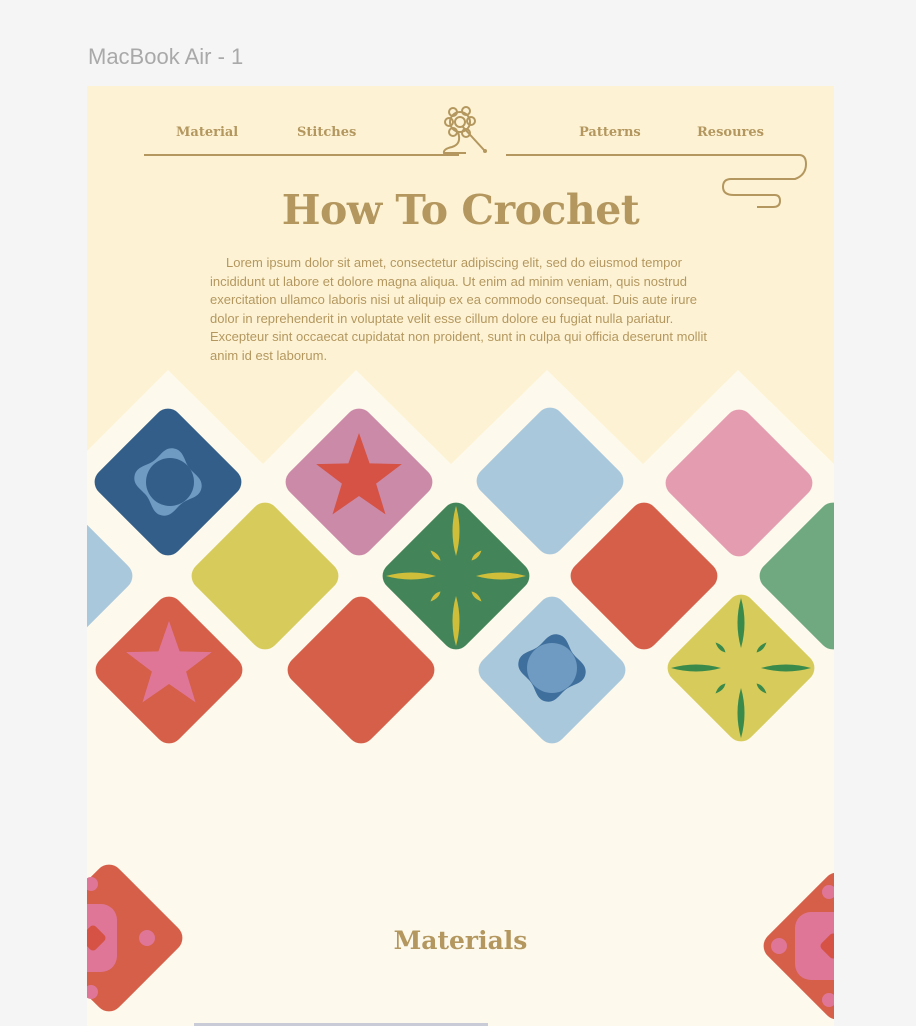 This screenshot has height=1026, width=916. Describe the element at coordinates (166, 56) in the screenshot. I see `frame-label: MacBook Air - 1` at that location.